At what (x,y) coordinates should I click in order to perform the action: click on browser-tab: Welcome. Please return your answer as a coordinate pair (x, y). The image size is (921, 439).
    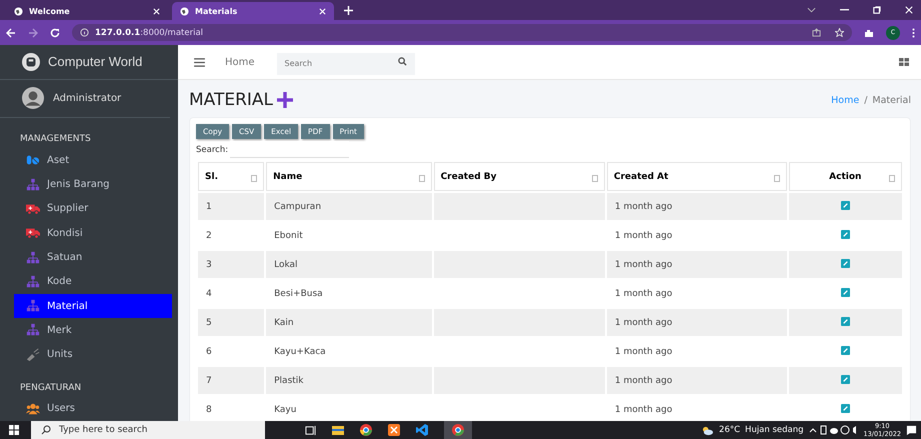
    Looking at the image, I should click on (87, 11).